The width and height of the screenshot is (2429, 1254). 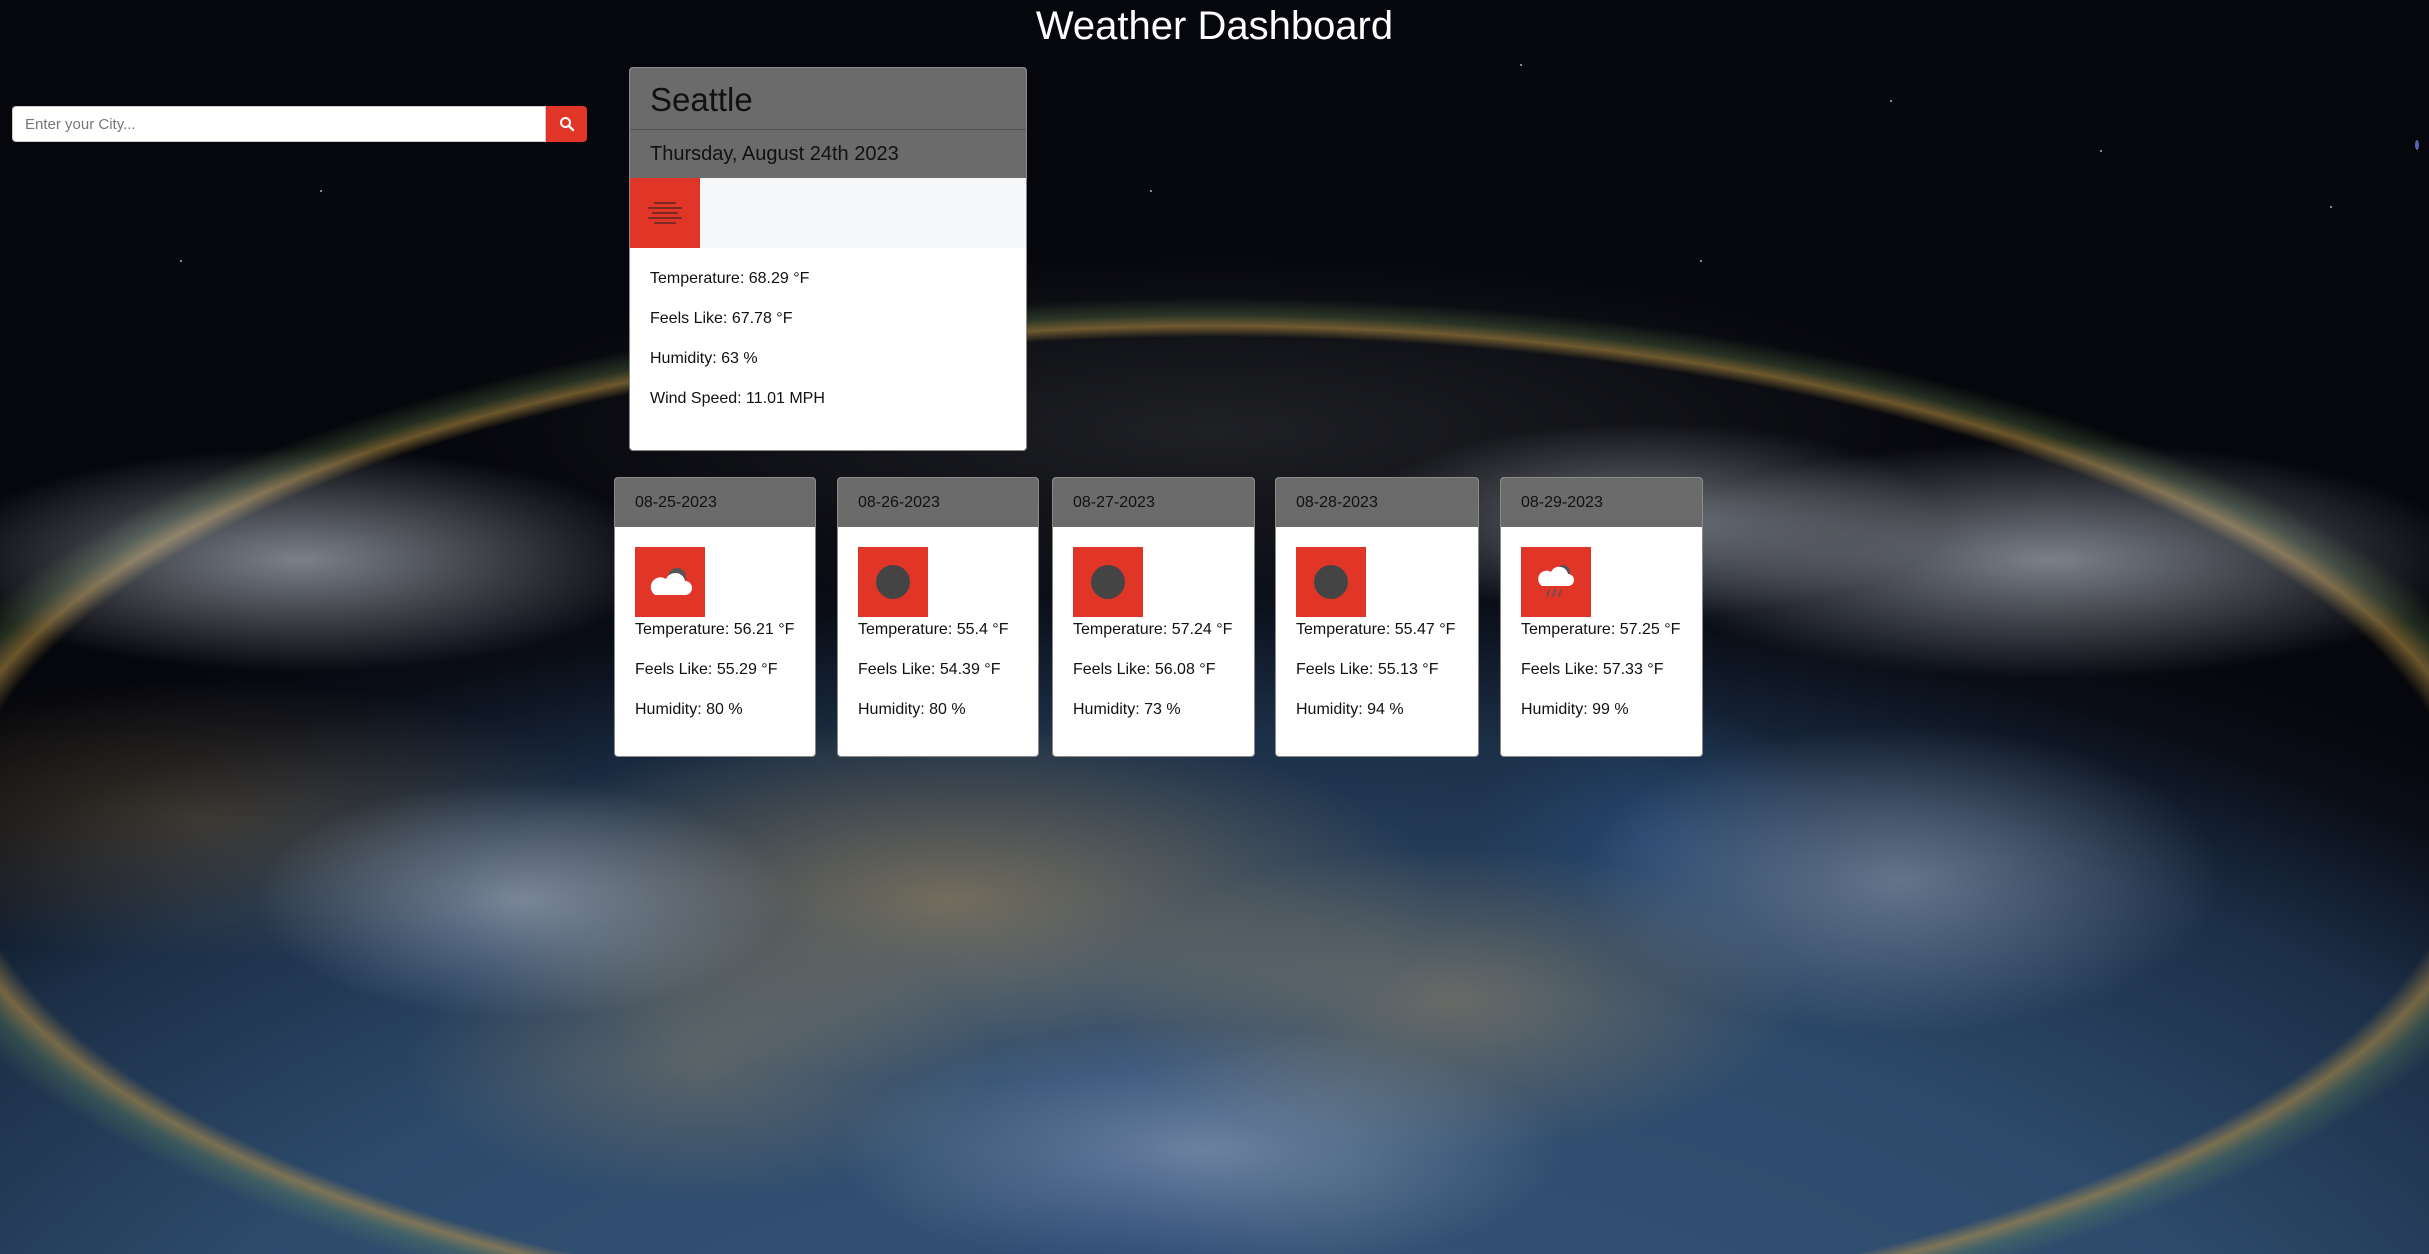 I want to click on current-wind-speed: Wind Speed: 11.01 MPH, so click(x=737, y=398).